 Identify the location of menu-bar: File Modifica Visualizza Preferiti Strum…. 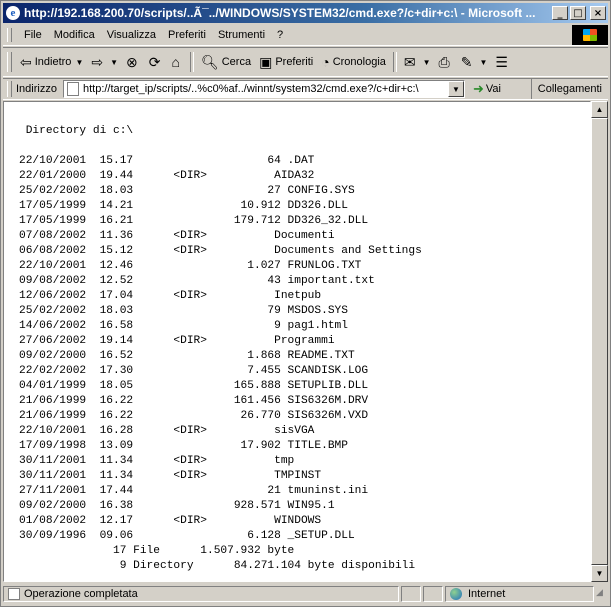
(305, 35).